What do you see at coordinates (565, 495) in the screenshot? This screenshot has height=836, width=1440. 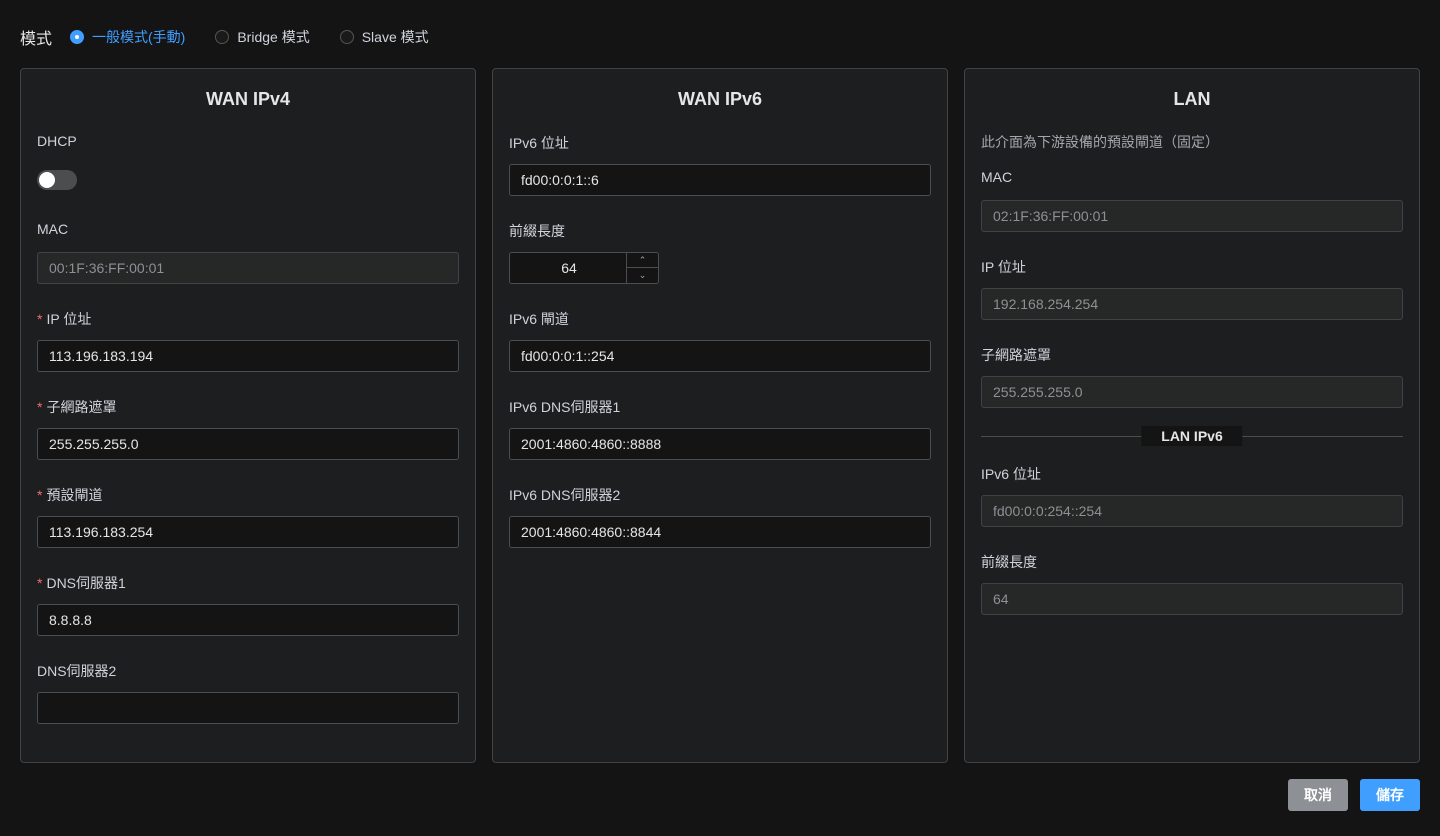 I see `ipv6-dns2-label: IPv6 DNS伺服器2` at bounding box center [565, 495].